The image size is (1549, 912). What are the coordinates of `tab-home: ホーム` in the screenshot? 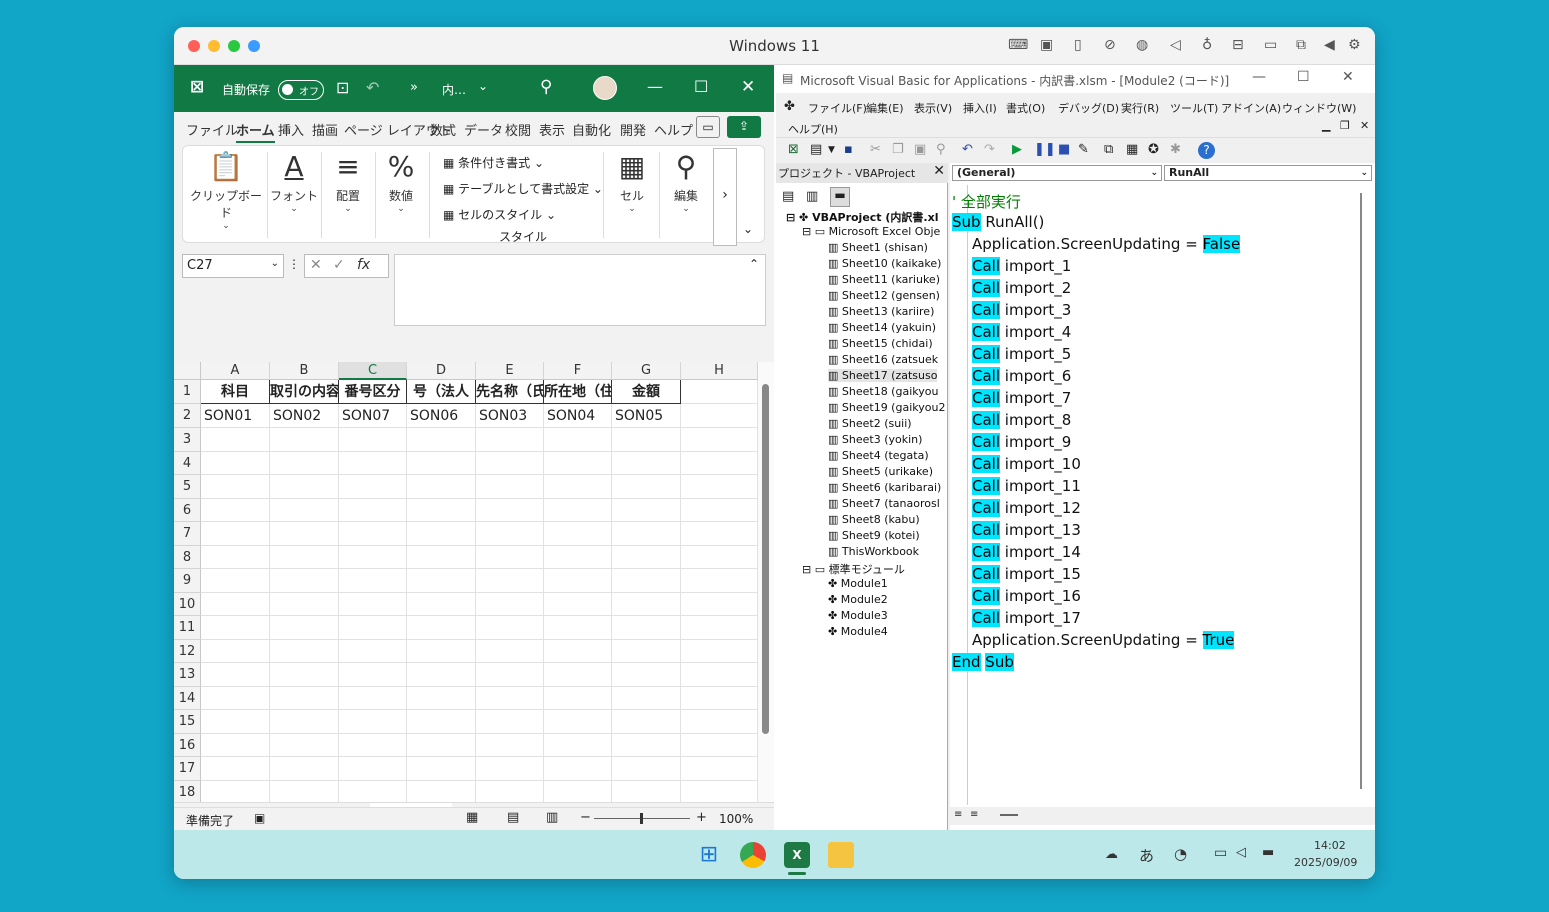 It's located at (255, 131).